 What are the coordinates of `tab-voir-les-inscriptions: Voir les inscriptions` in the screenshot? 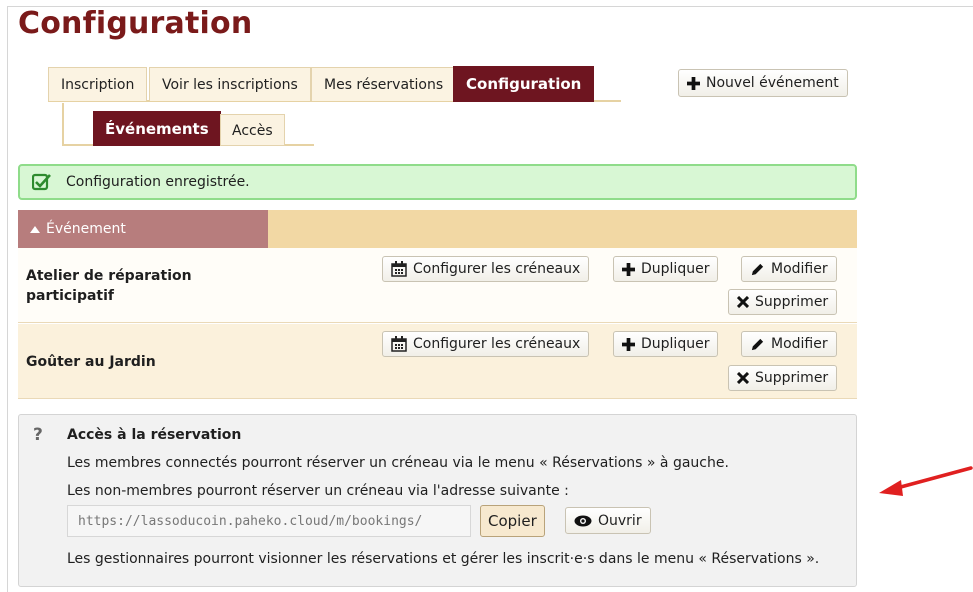 It's located at (230, 84).